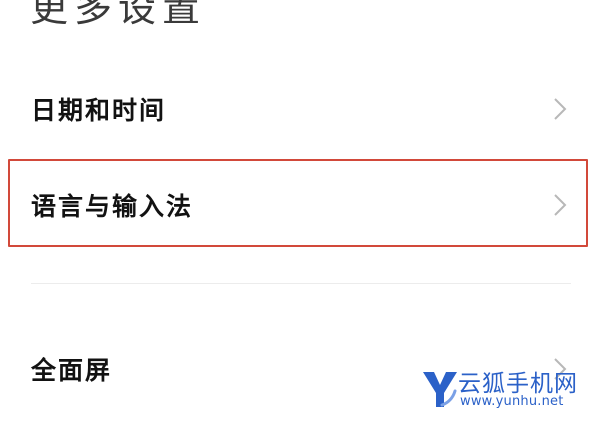 This screenshot has height=428, width=600. What do you see at coordinates (99, 110) in the screenshot?
I see `settings-item-label: 日期和时间` at bounding box center [99, 110].